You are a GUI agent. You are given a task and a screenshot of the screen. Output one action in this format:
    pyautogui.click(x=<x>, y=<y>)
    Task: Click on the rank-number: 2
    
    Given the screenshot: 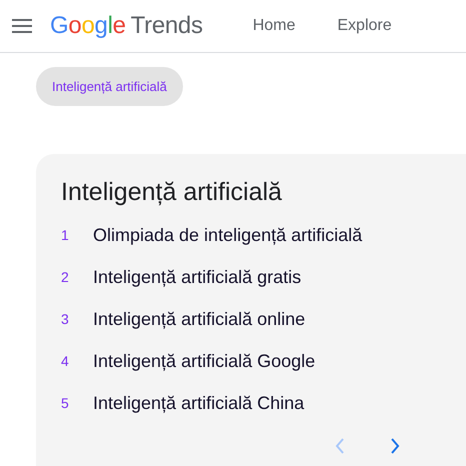 What is the action you would take?
    pyautogui.click(x=65, y=277)
    